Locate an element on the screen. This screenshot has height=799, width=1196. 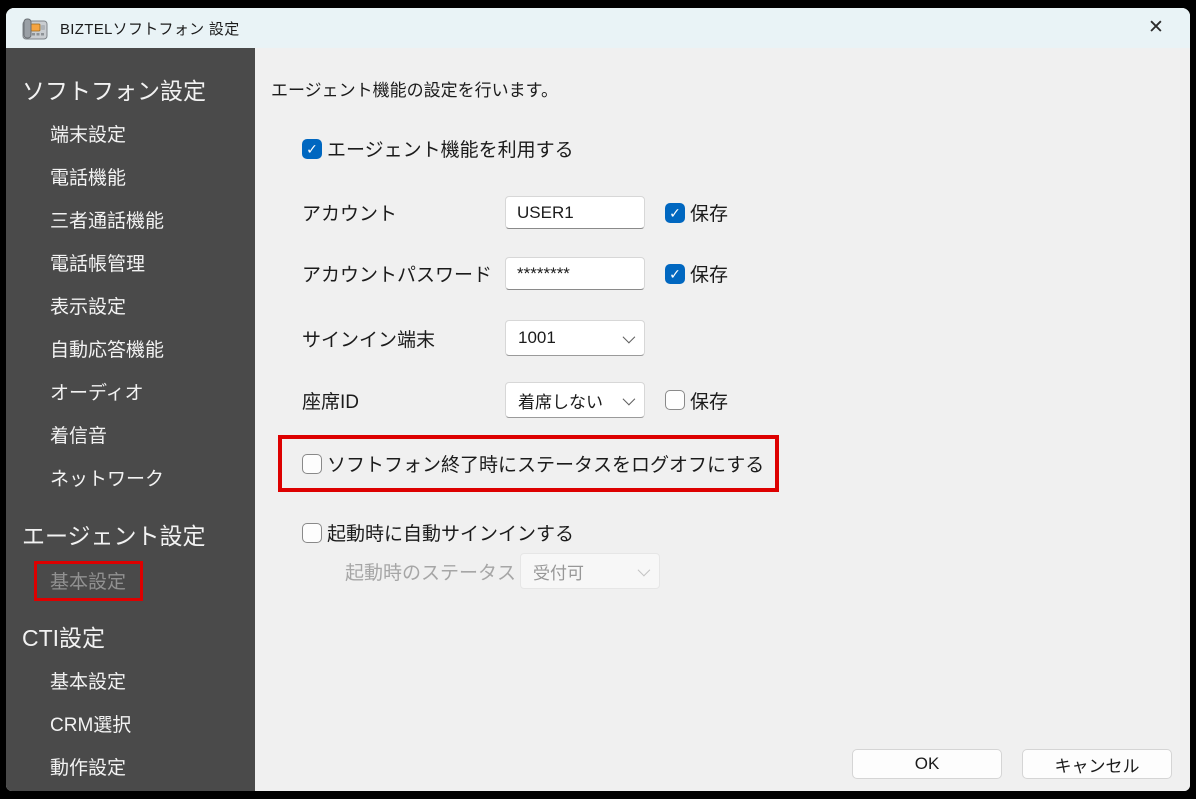
sidebar-item-agent-basic-selected: 基本設定 is located at coordinates (144, 581).